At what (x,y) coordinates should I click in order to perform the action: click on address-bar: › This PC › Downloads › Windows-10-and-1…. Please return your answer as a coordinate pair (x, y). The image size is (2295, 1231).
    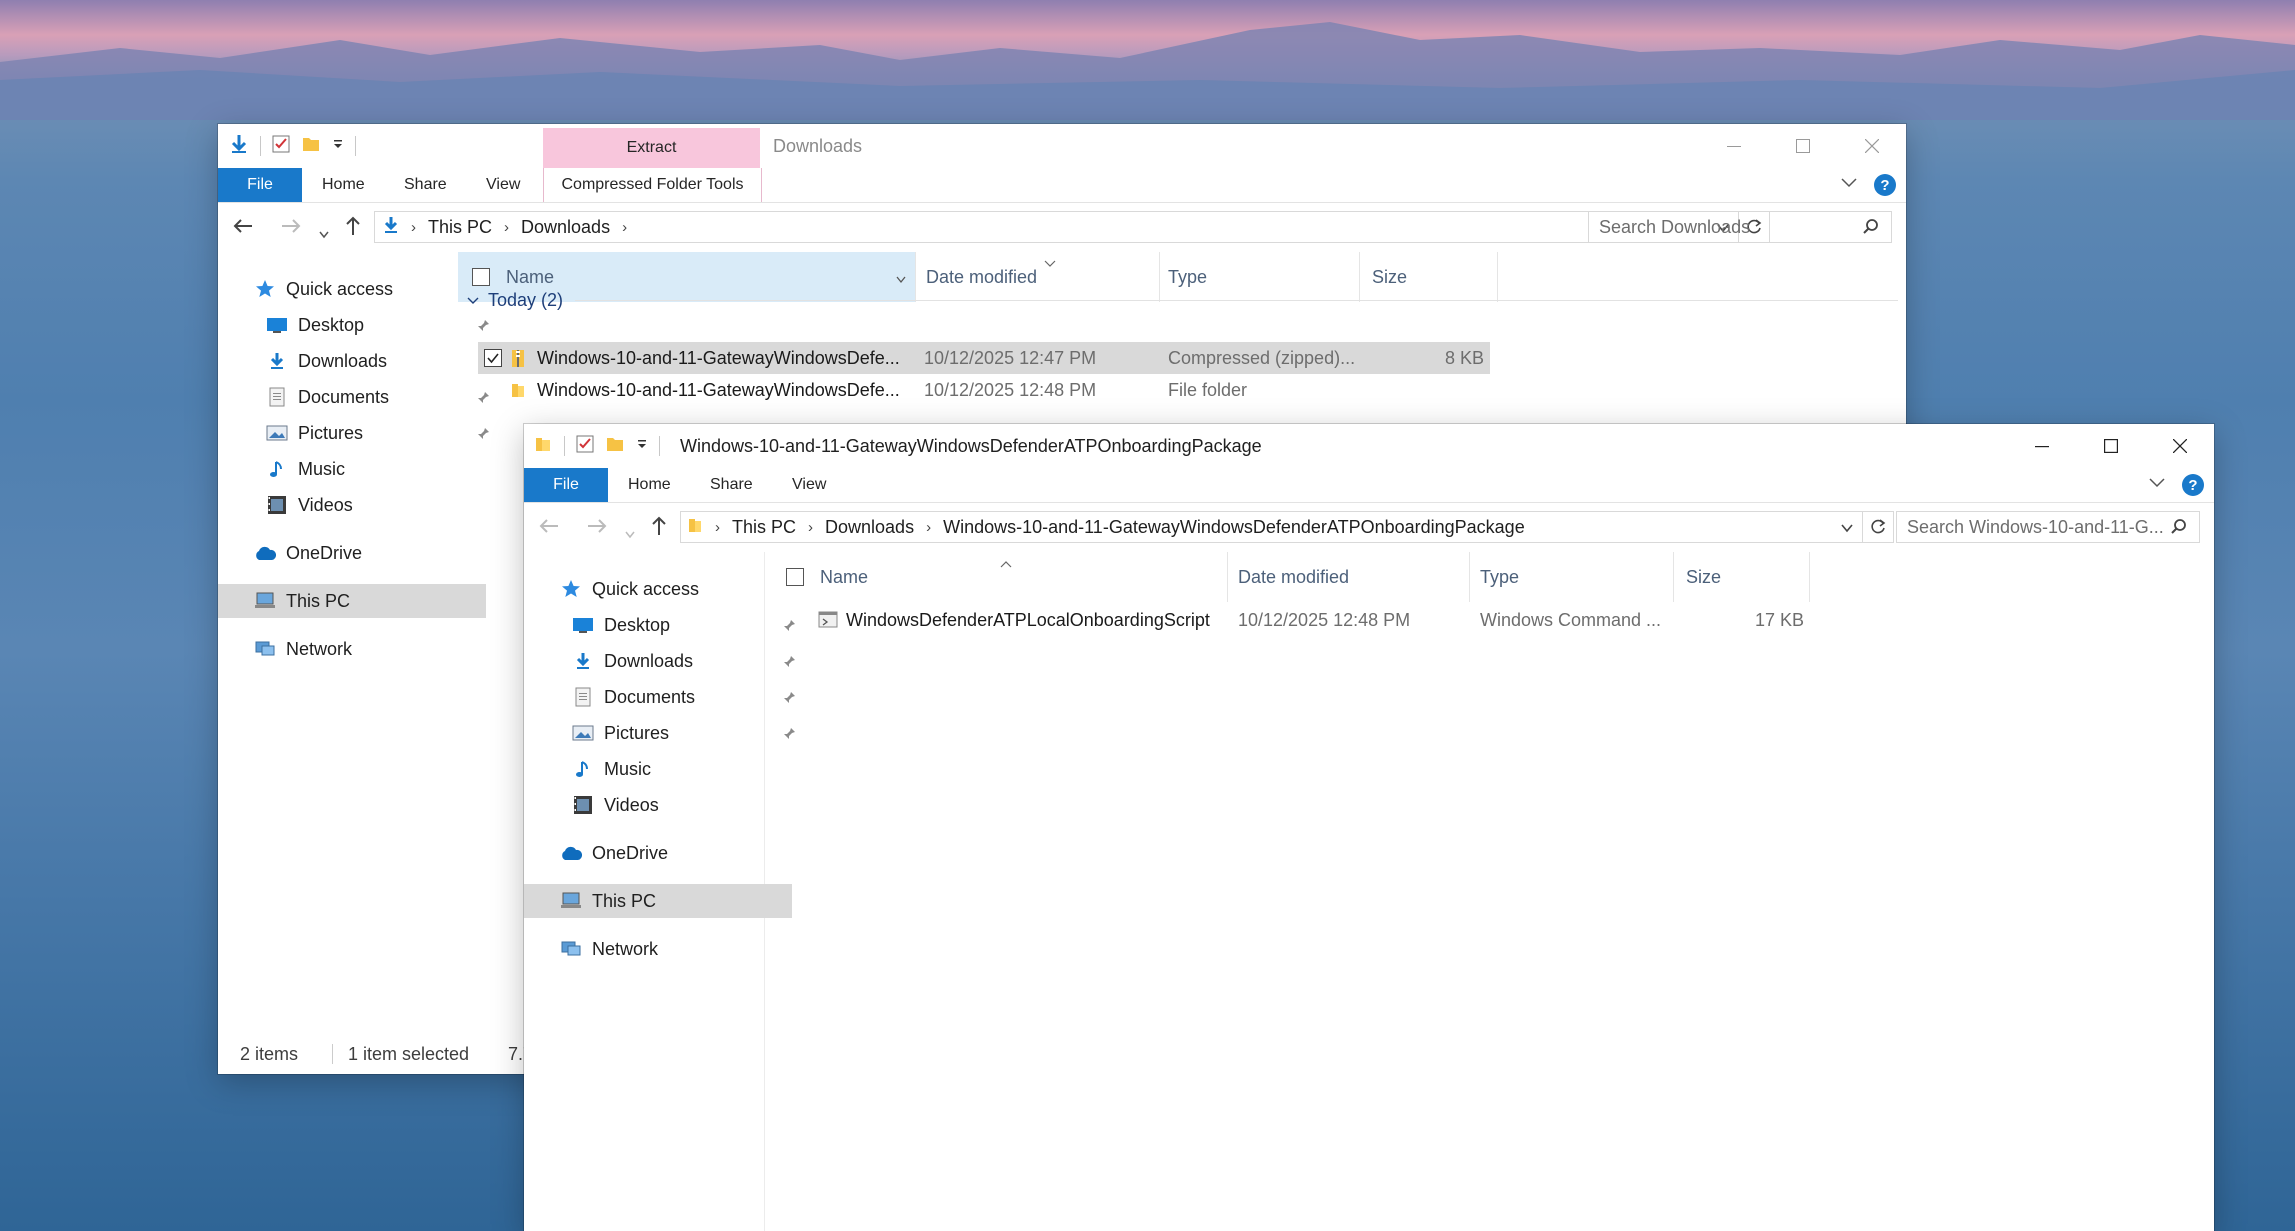
    Looking at the image, I should click on (1287, 527).